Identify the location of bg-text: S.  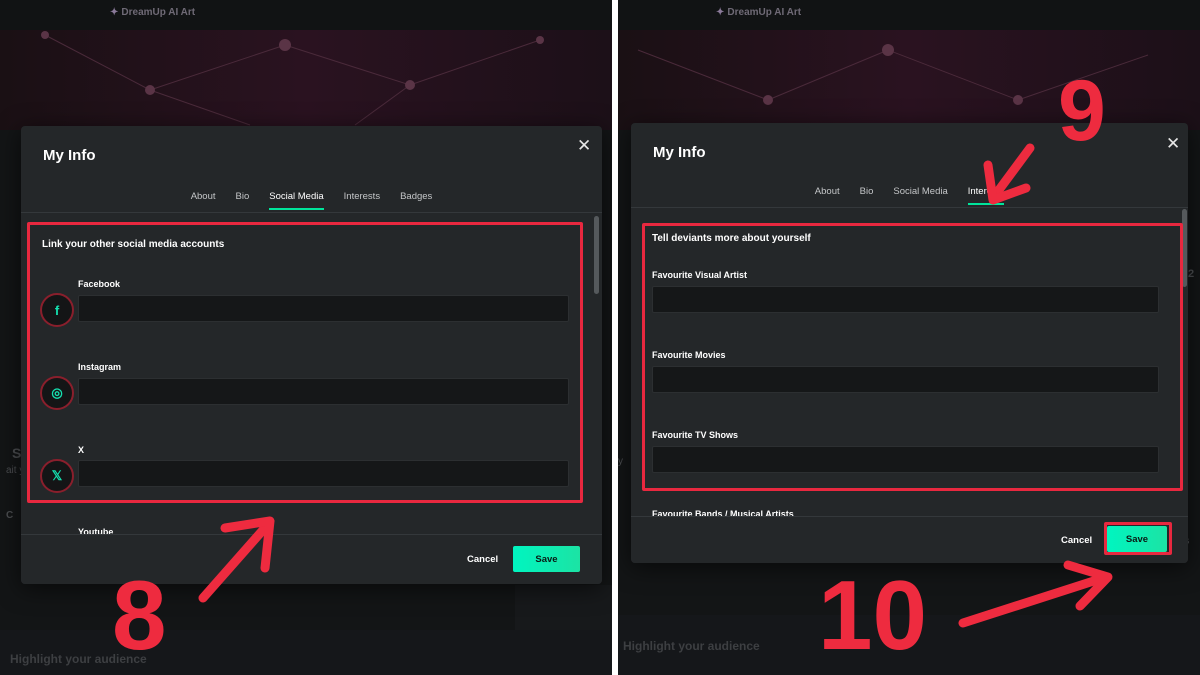
(17, 453).